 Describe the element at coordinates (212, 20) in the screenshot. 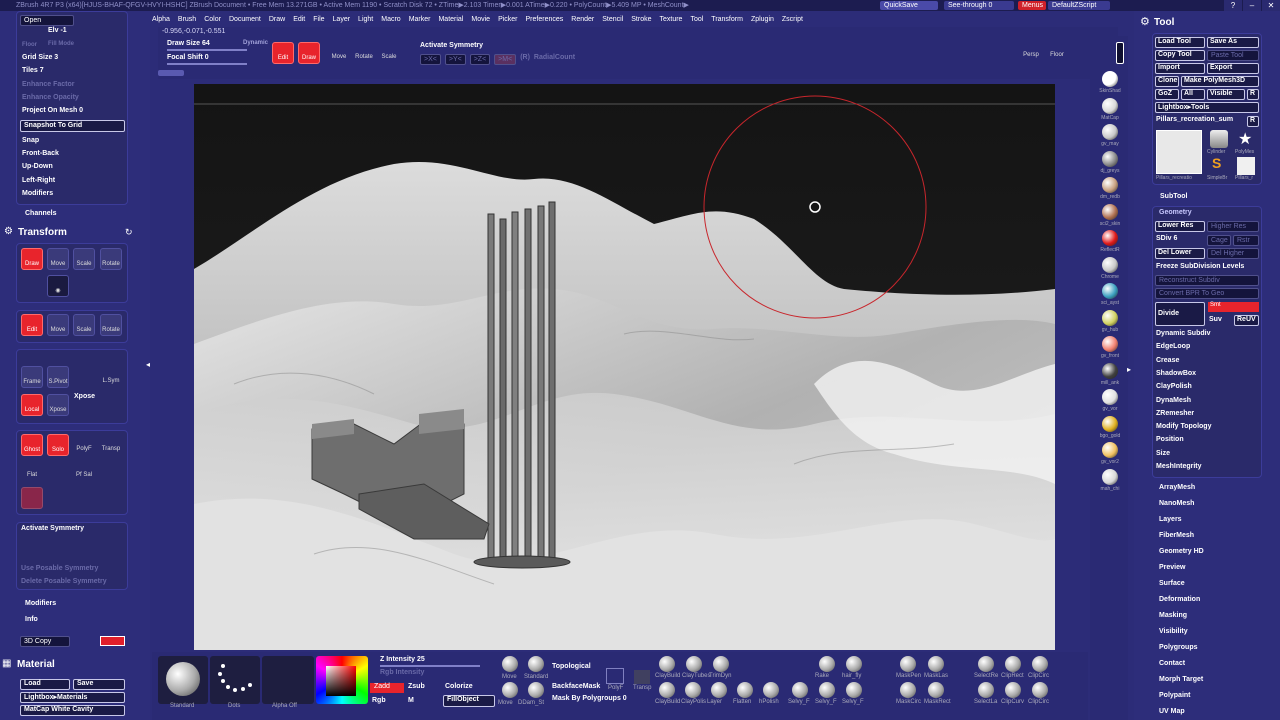

I see `menu-color: Color` at that location.